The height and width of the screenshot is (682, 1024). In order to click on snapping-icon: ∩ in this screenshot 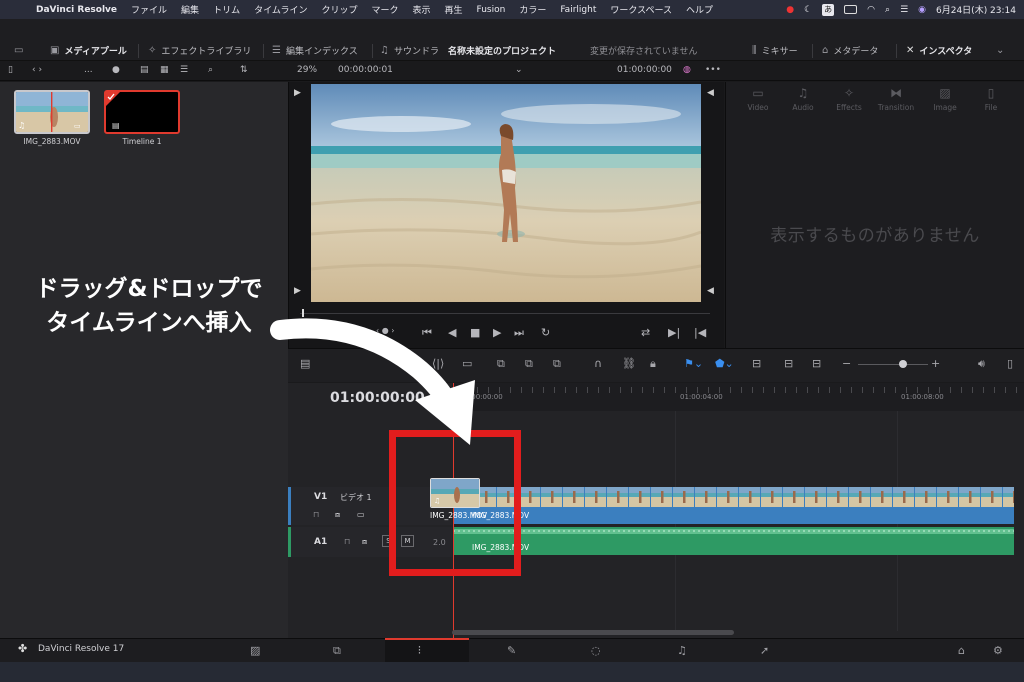, I will do `click(598, 363)`.